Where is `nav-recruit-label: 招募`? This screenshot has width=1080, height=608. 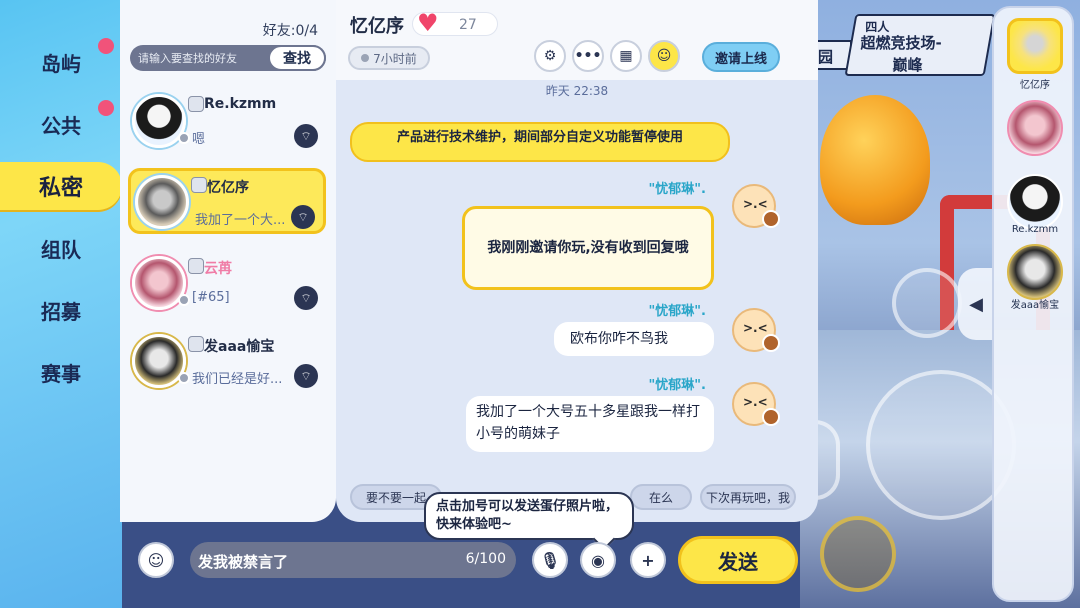 nav-recruit-label: 招募 is located at coordinates (61, 311).